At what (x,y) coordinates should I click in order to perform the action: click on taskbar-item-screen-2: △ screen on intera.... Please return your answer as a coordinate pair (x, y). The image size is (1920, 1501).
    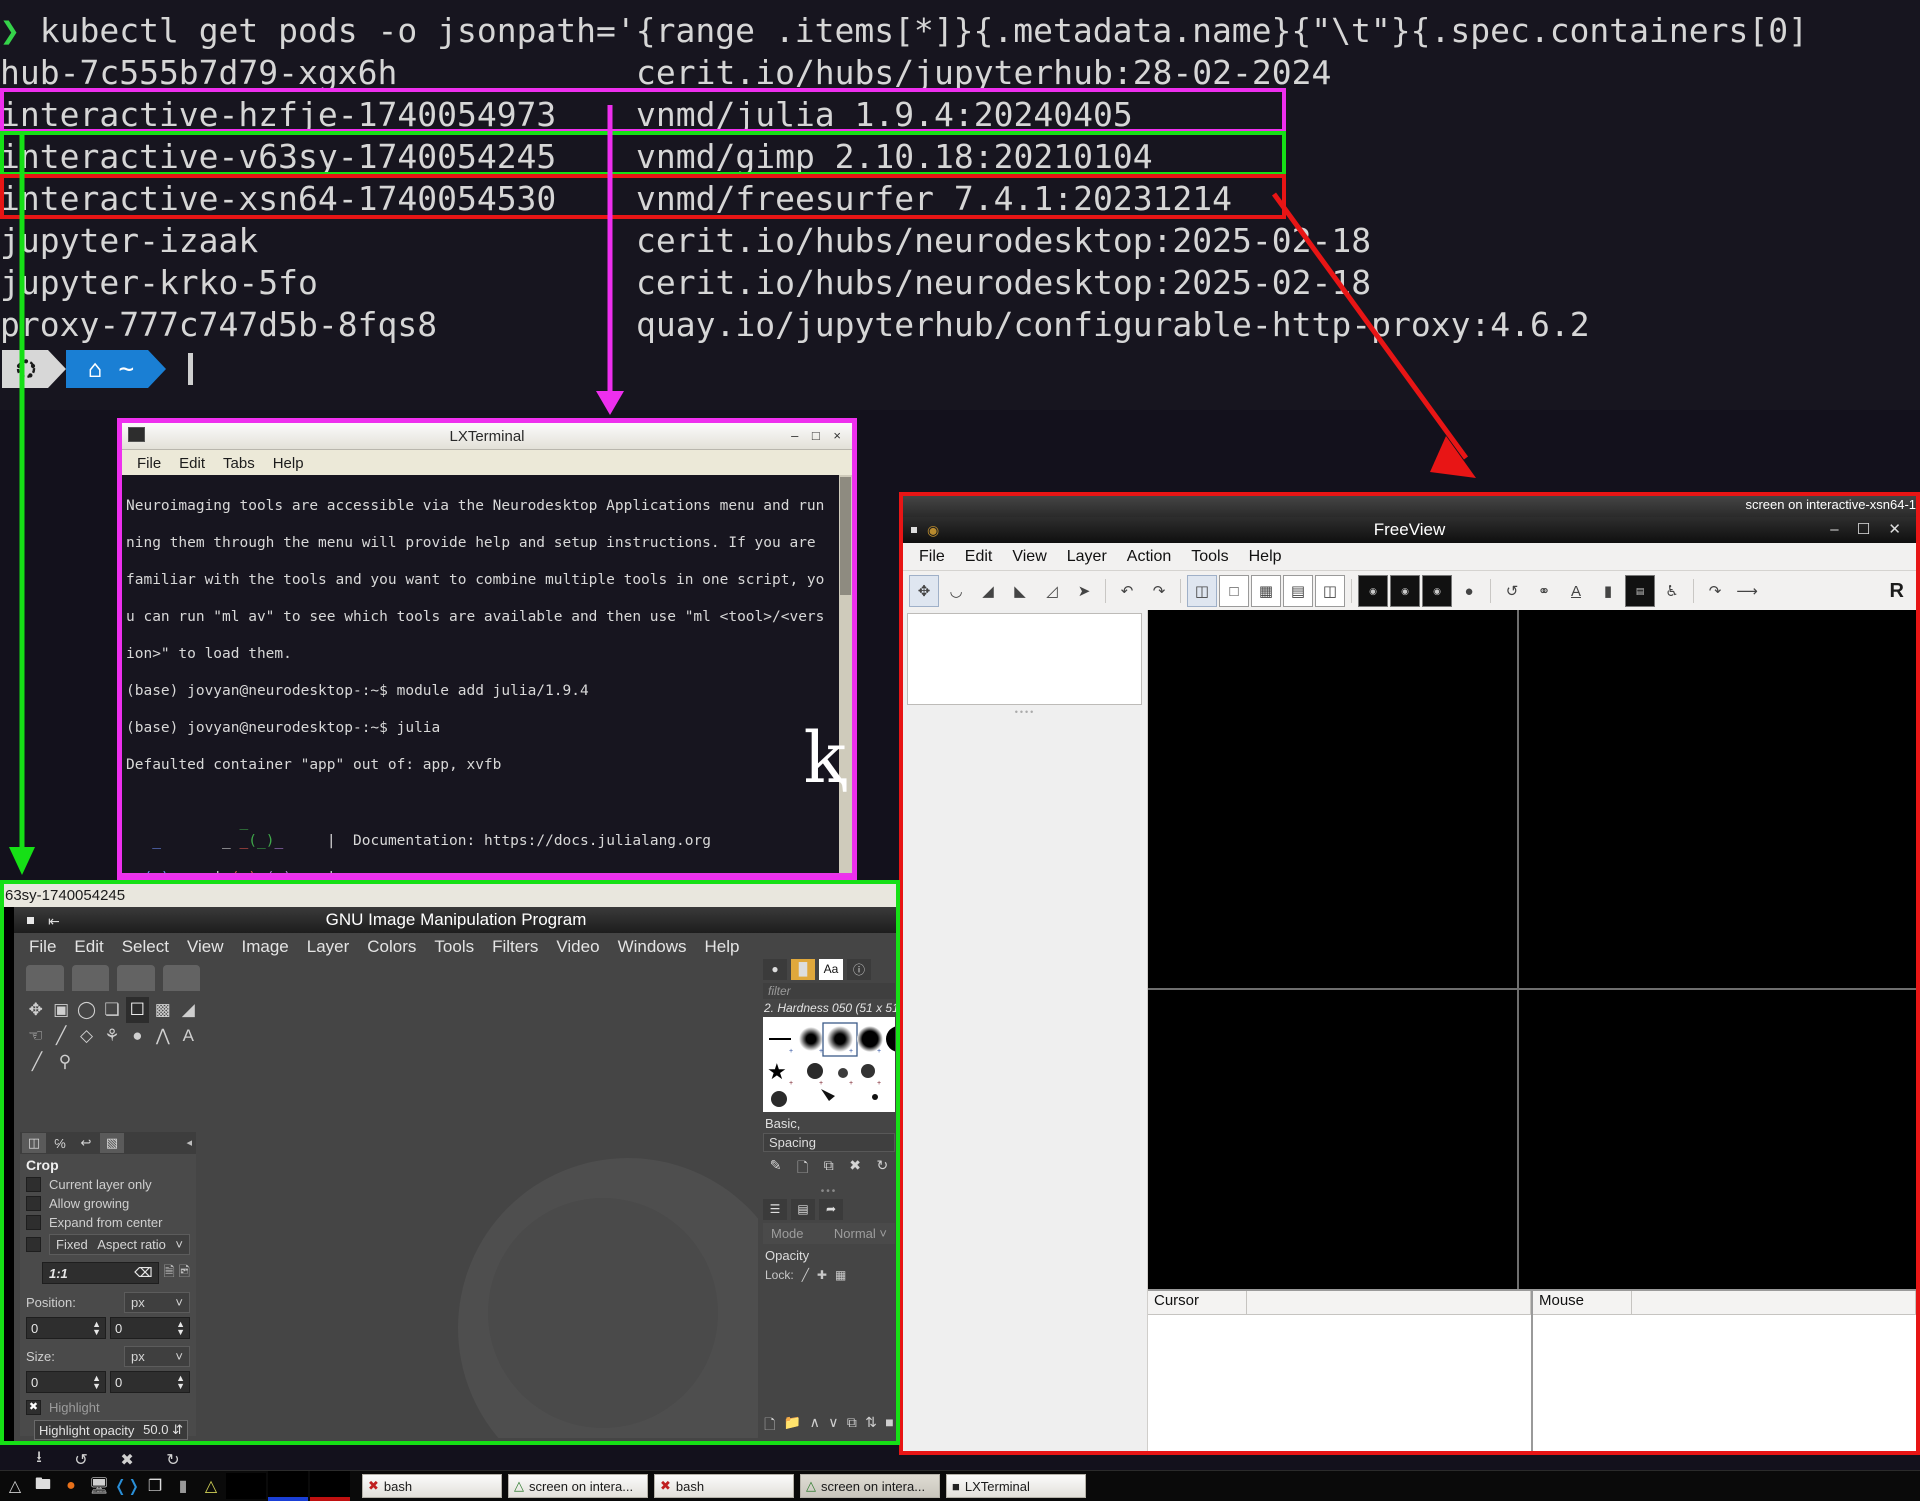
    Looking at the image, I should click on (870, 1486).